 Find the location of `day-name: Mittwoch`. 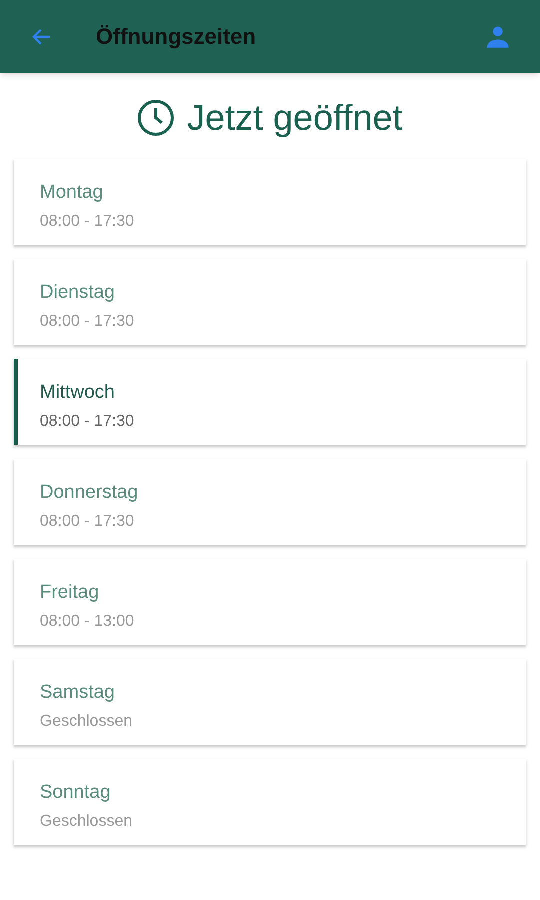

day-name: Mittwoch is located at coordinates (78, 393).